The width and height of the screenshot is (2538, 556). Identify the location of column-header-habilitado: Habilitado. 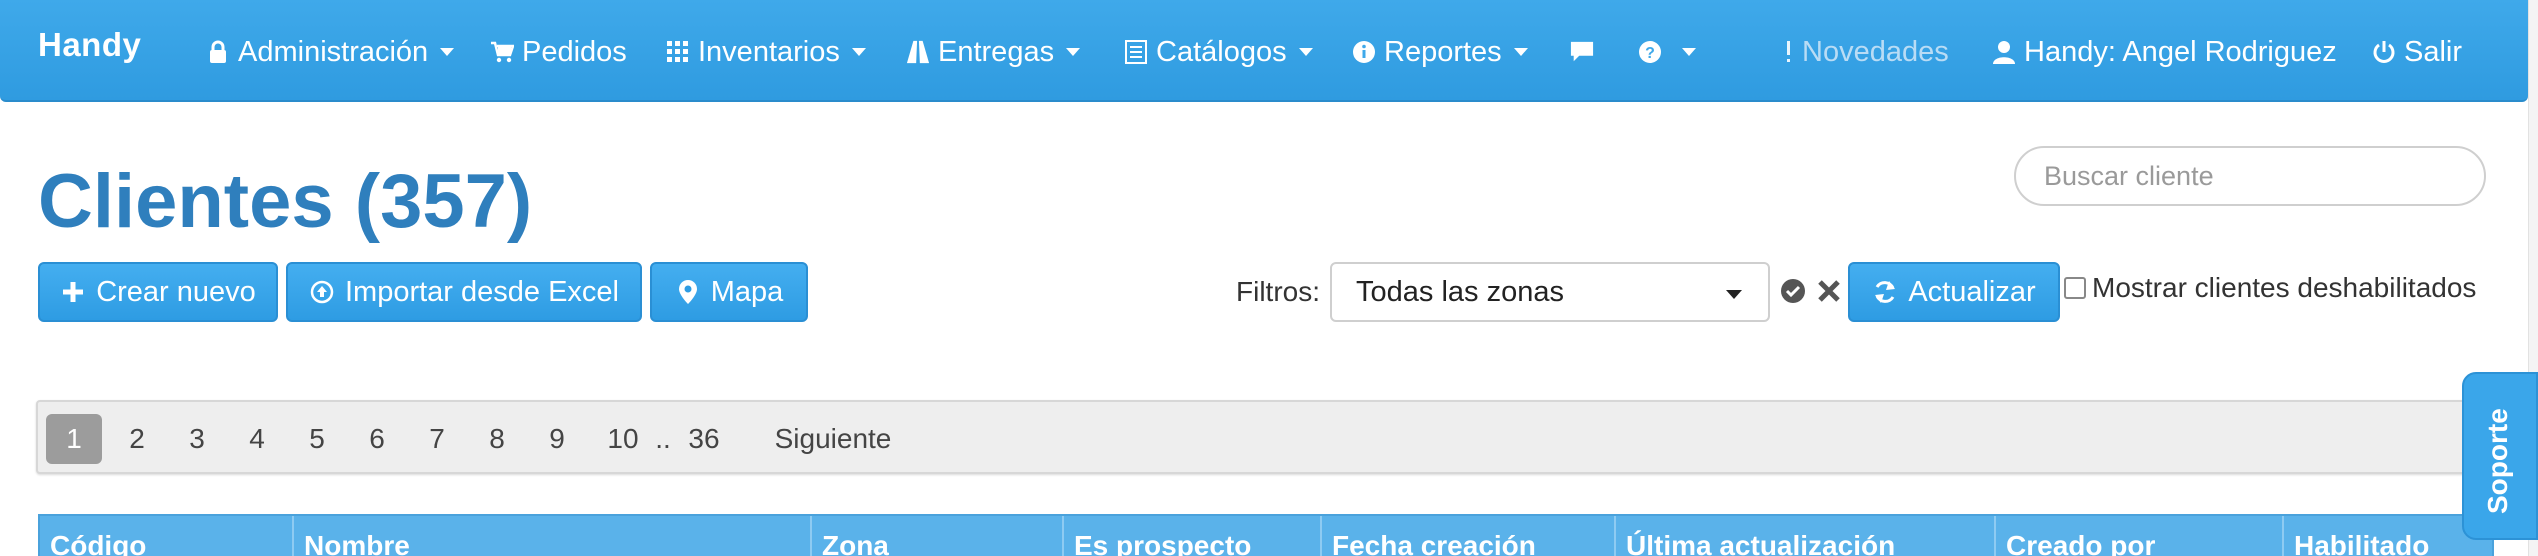
(2388, 536).